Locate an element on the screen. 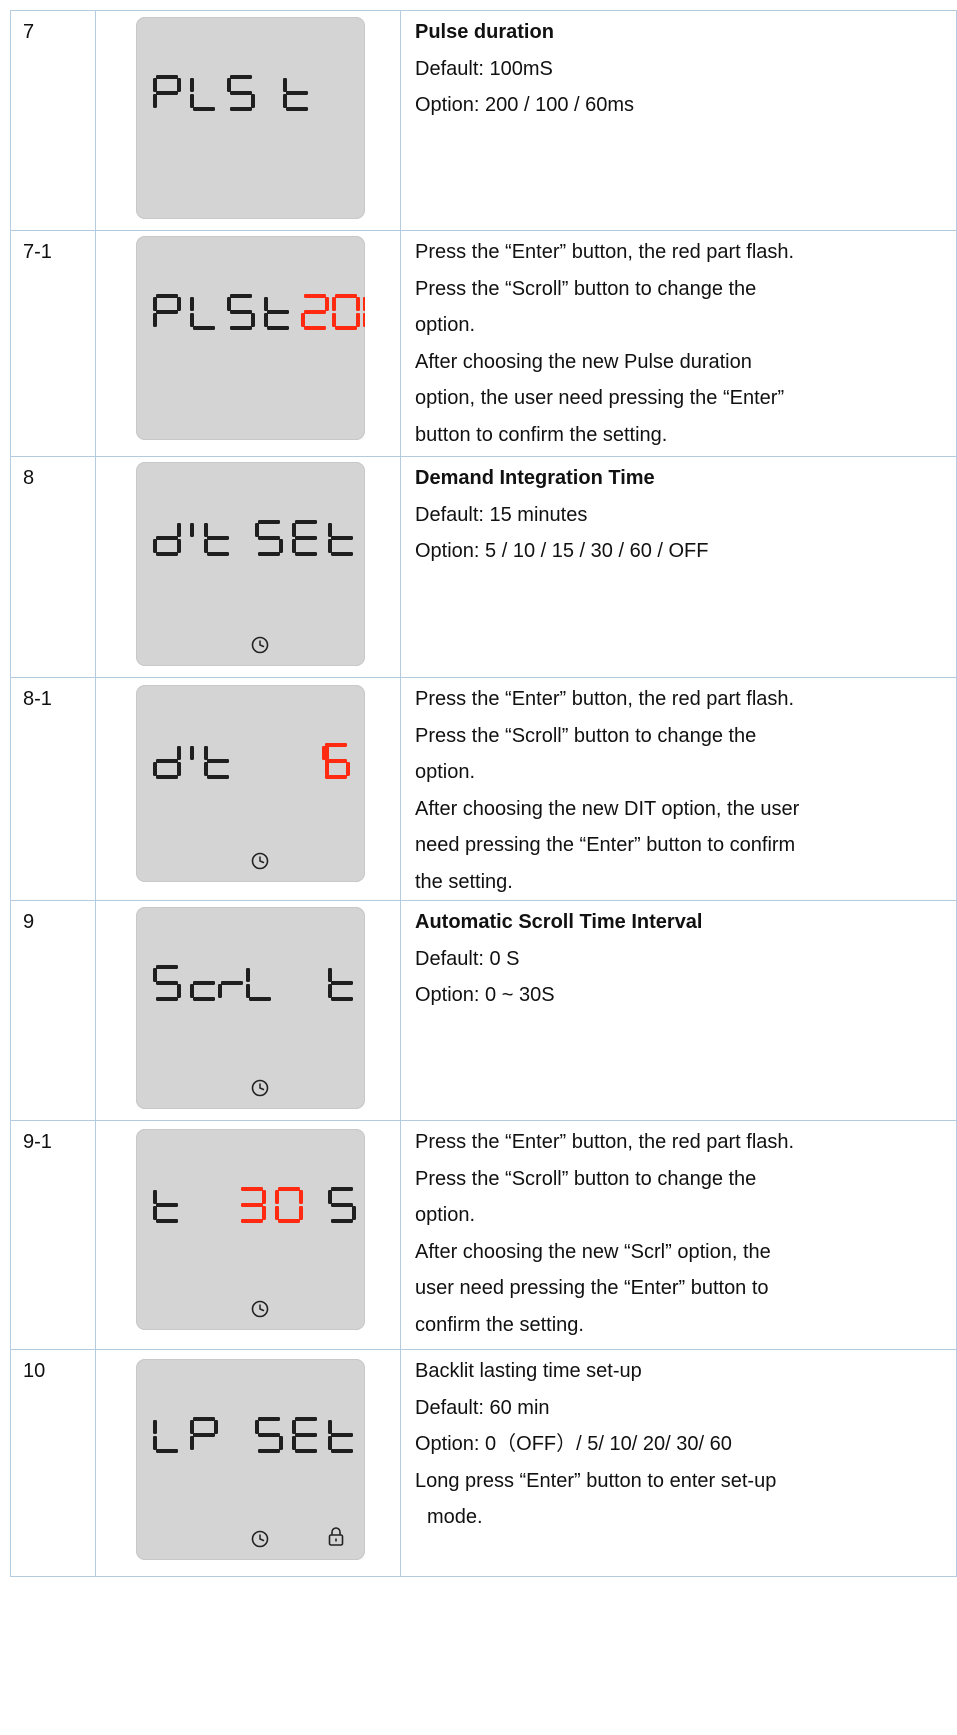 This screenshot has width=957, height=1735. lcd-display: dIt15 is located at coordinates (250, 783).